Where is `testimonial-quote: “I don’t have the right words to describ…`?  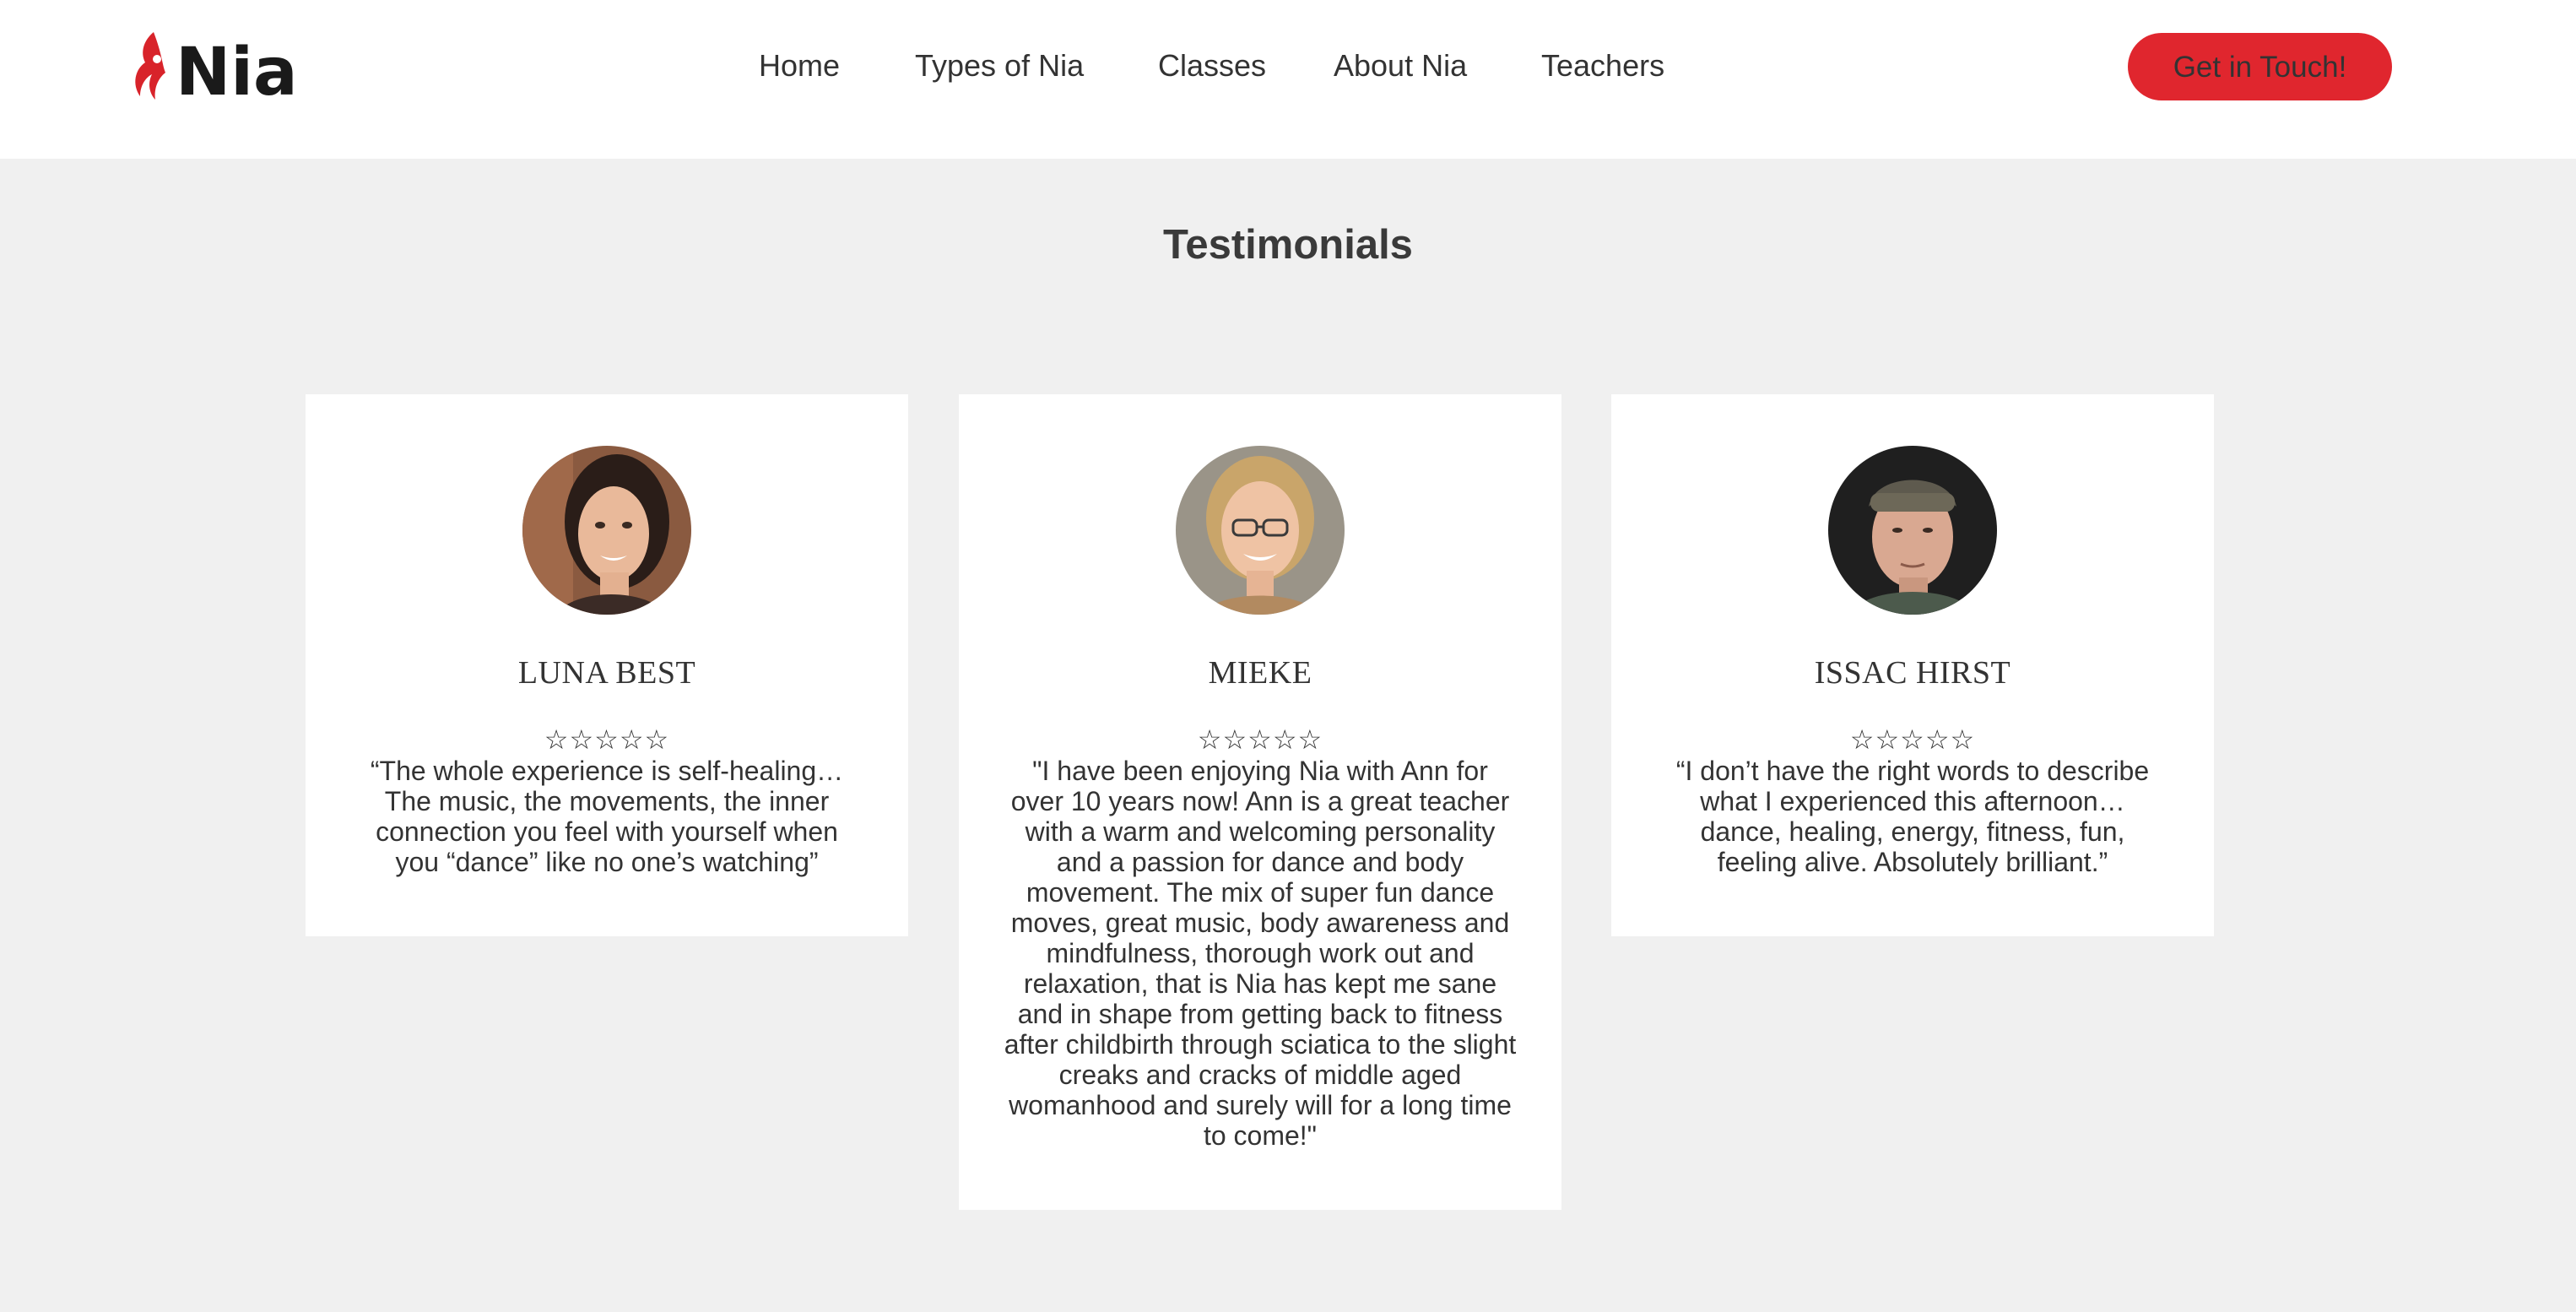
testimonial-quote: “I don’t have the right words to describ… is located at coordinates (1912, 817).